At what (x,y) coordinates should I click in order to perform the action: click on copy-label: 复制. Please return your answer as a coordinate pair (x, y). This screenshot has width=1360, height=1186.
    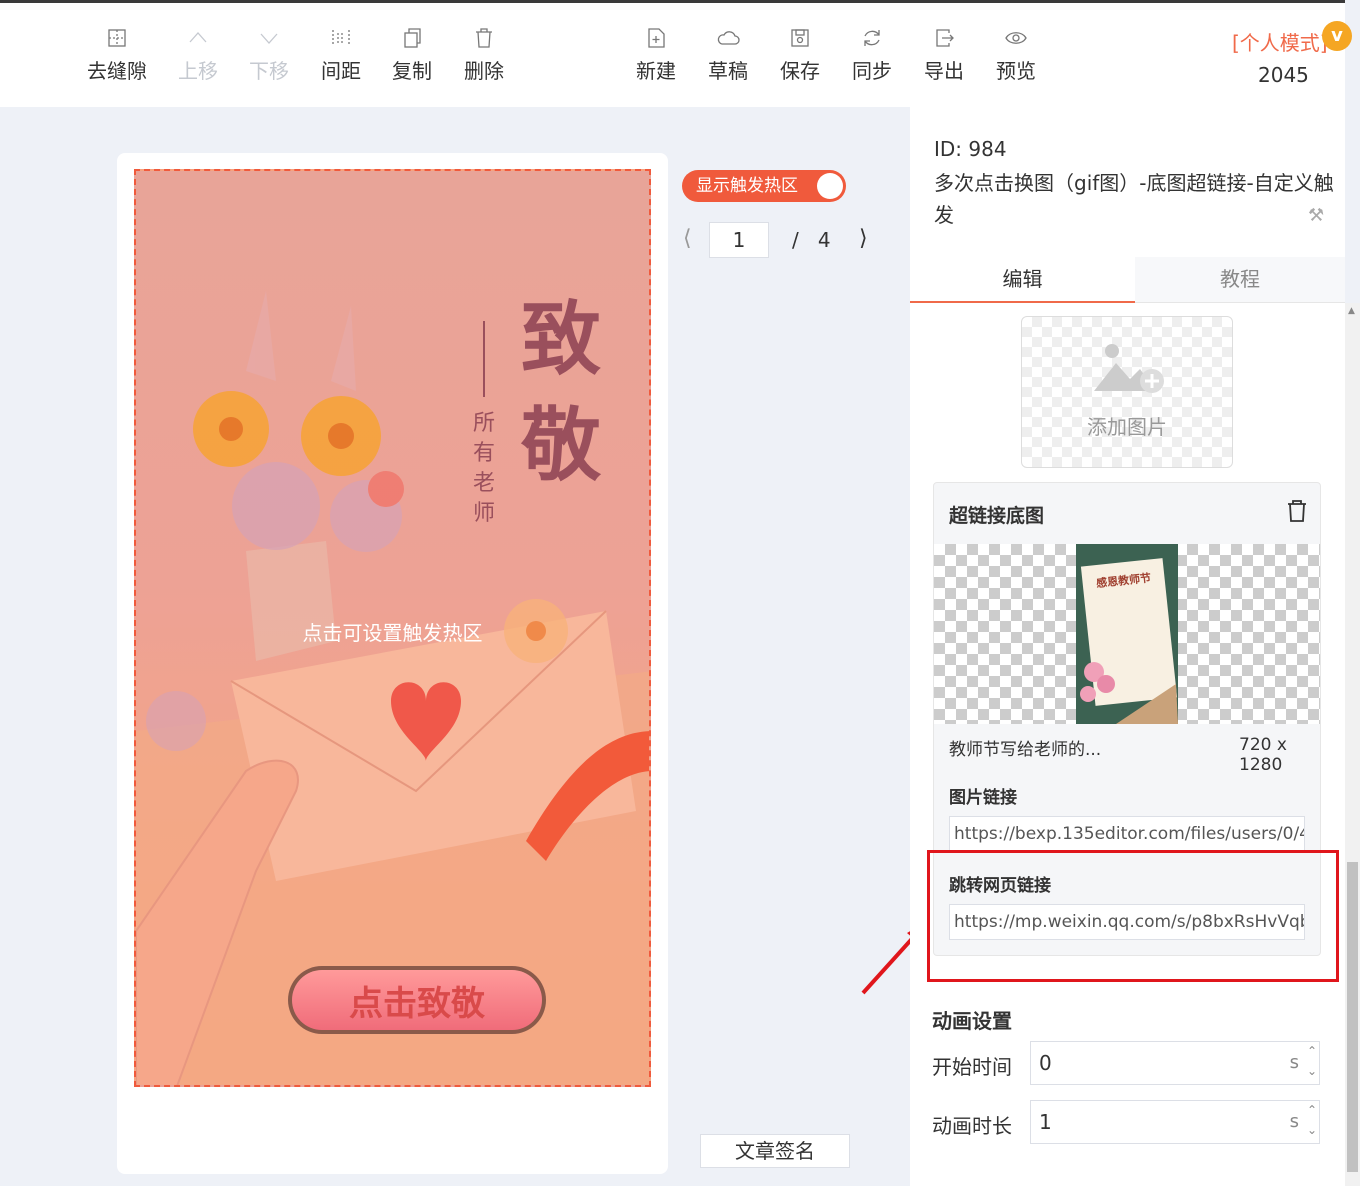
    Looking at the image, I should click on (412, 71).